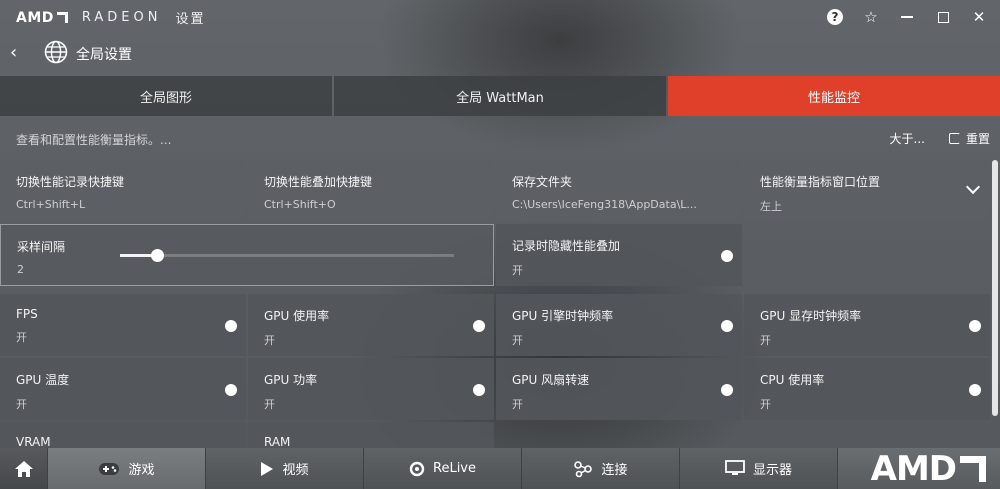 This screenshot has height=489, width=1000. What do you see at coordinates (141, 470) in the screenshot?
I see `nav-games-label: 游戏` at bounding box center [141, 470].